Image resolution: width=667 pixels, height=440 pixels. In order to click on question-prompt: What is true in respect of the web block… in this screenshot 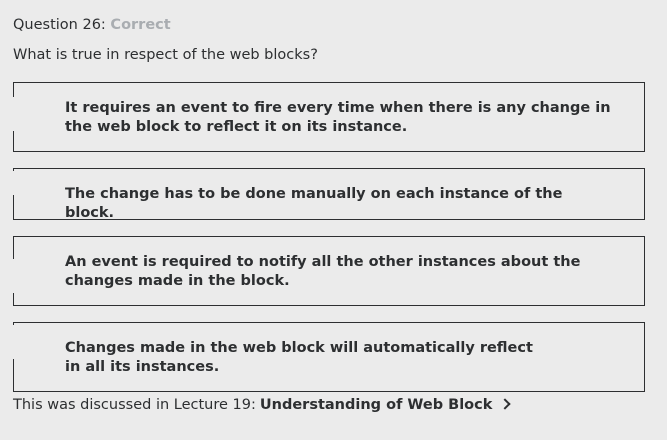, I will do `click(165, 55)`.